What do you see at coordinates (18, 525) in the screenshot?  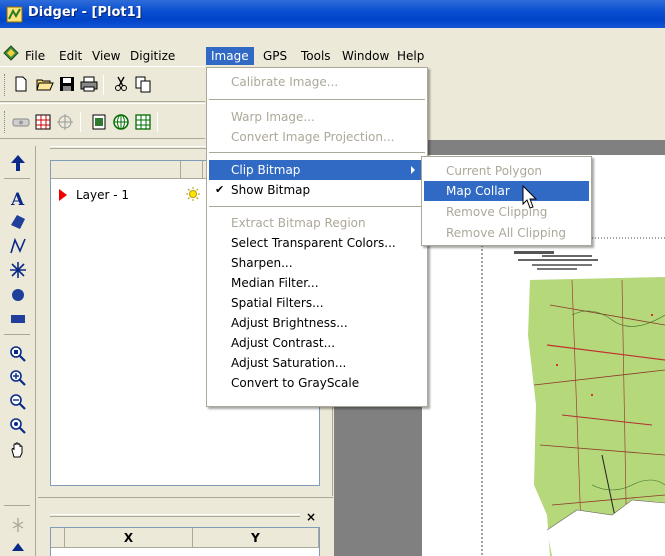 I see `disabled-tool-icon` at bounding box center [18, 525].